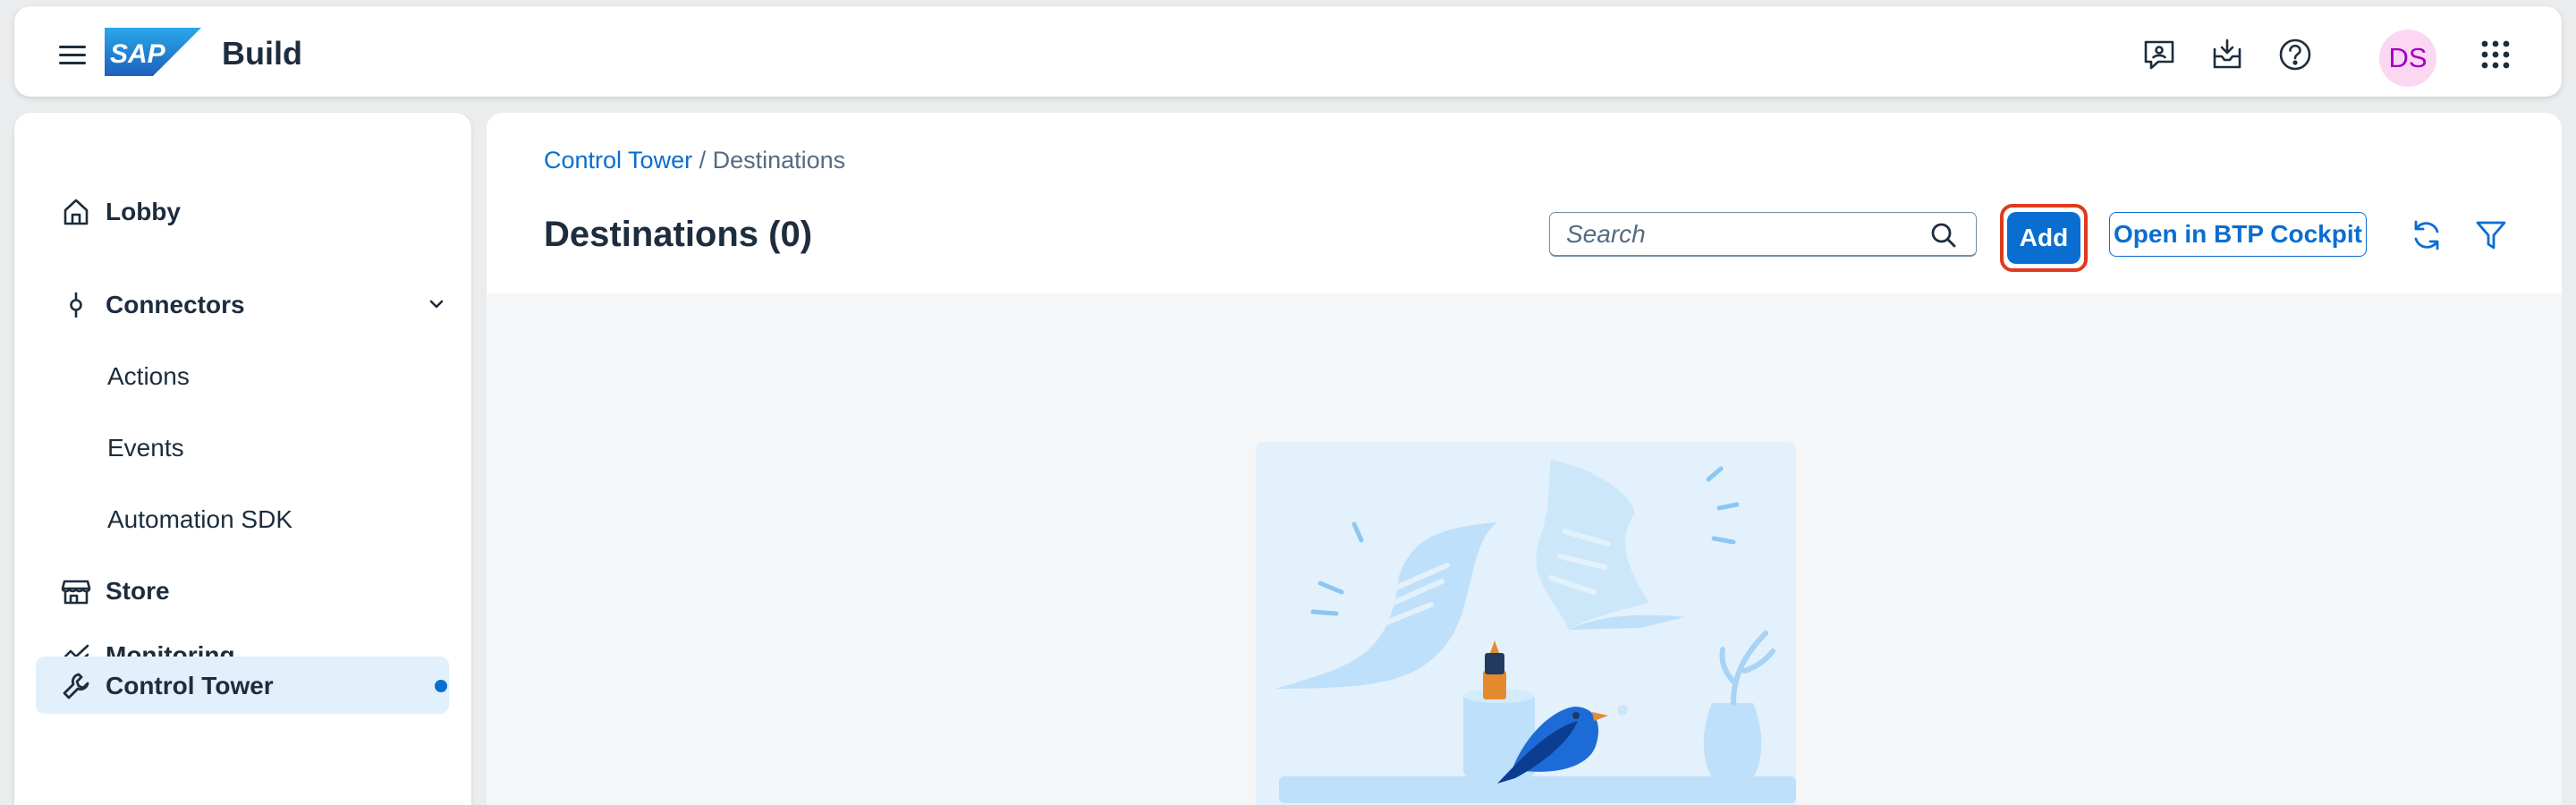 The width and height of the screenshot is (2576, 805). What do you see at coordinates (2043, 238) in the screenshot?
I see `add-button: Add` at bounding box center [2043, 238].